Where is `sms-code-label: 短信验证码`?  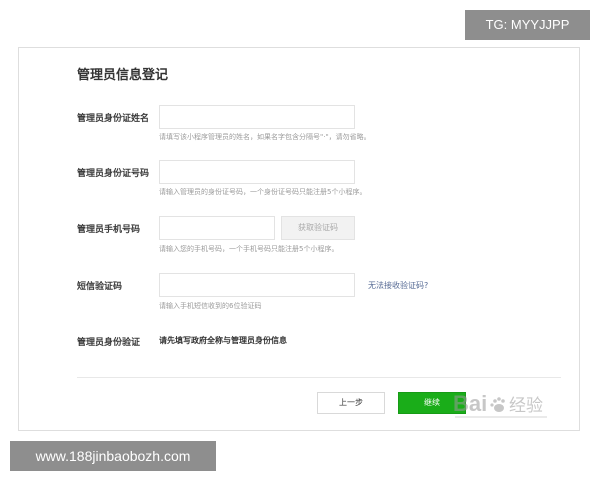 sms-code-label: 短信验证码 is located at coordinates (100, 287).